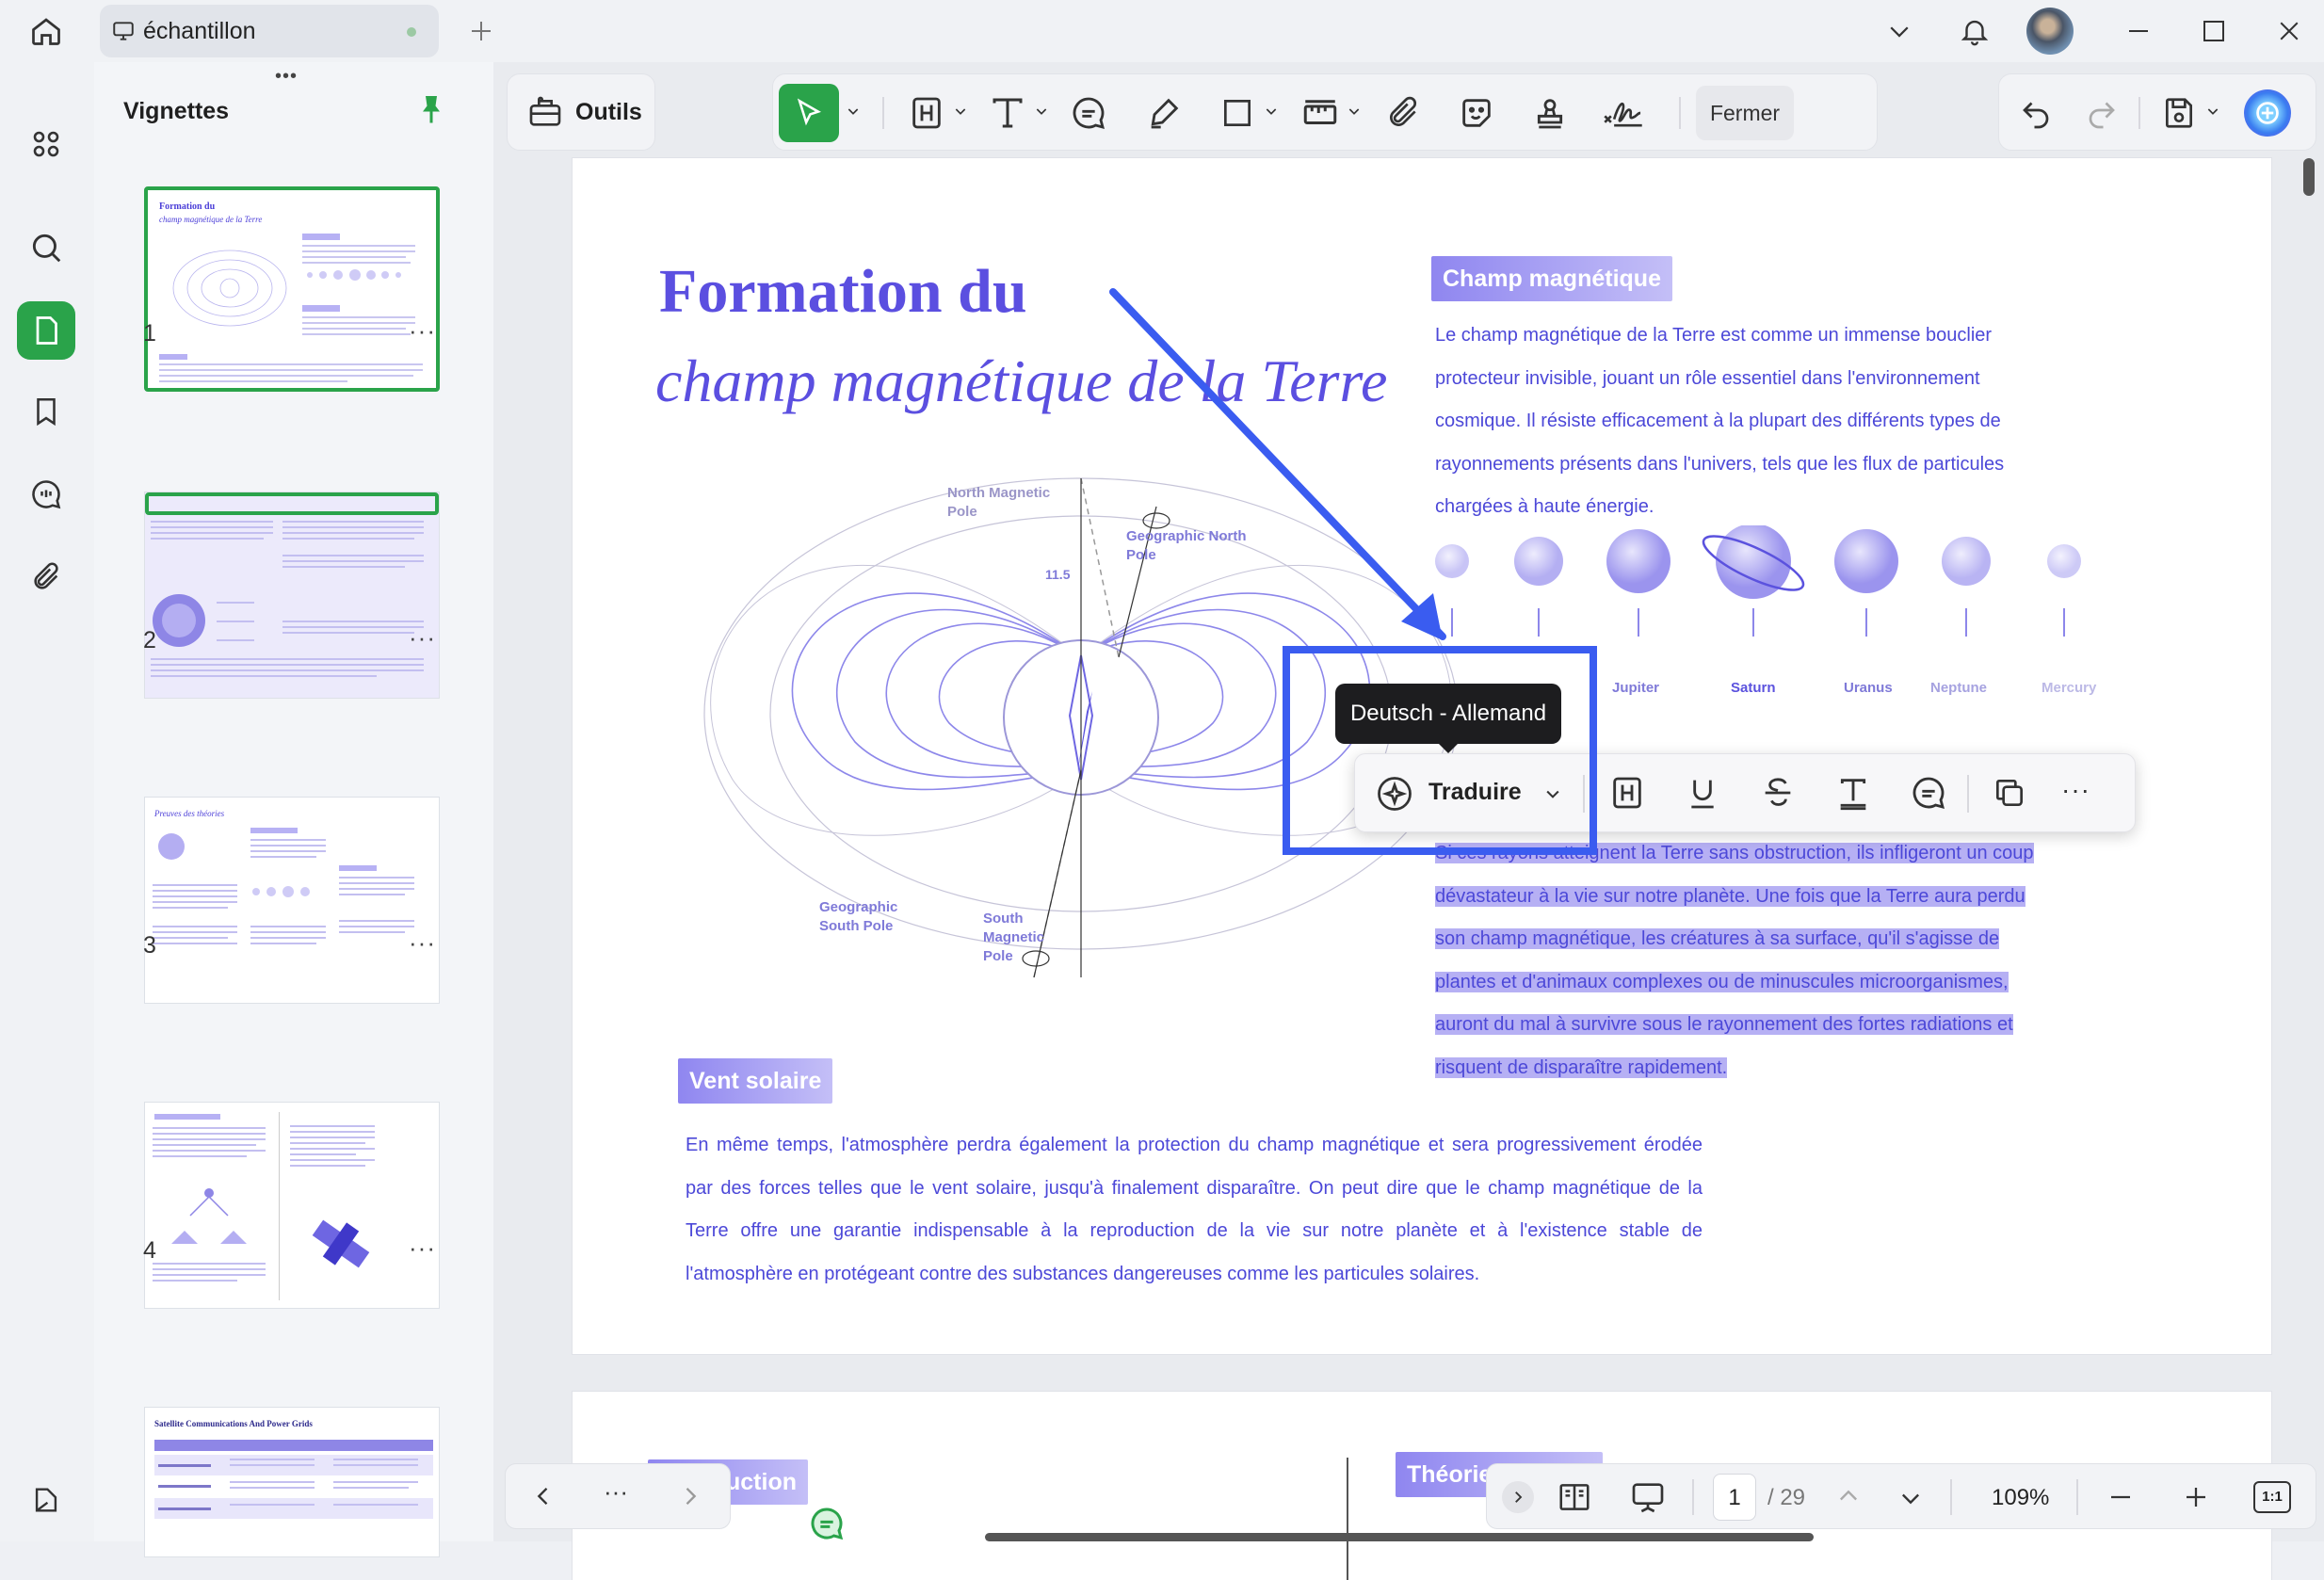 Image resolution: width=2324 pixels, height=1580 pixels. I want to click on select-cursor-icon, so click(809, 113).